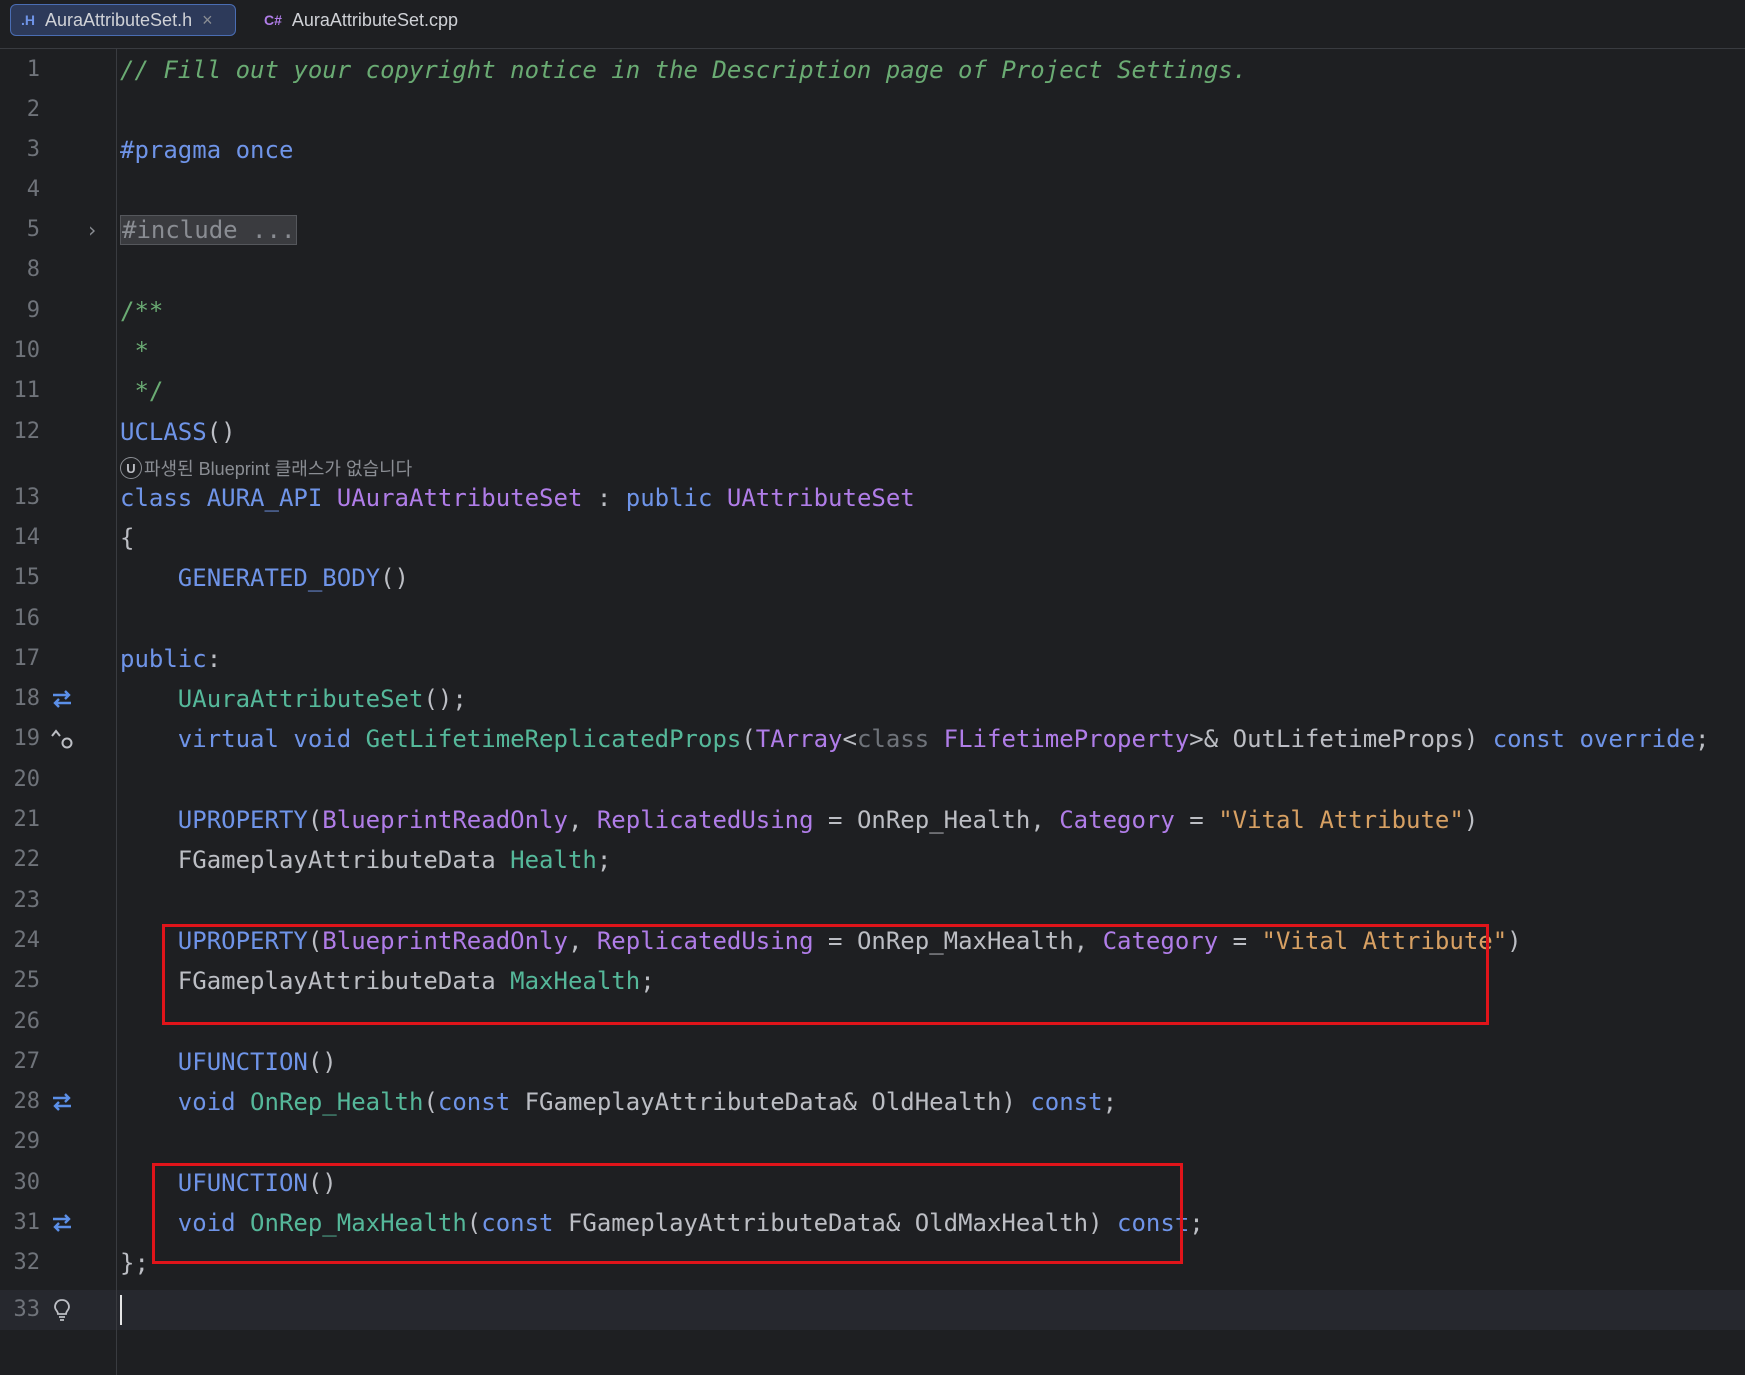 This screenshot has height=1375, width=1745. Describe the element at coordinates (770, 1102) in the screenshot. I see `param: FGameplayAttributeData& OldHealth)` at that location.